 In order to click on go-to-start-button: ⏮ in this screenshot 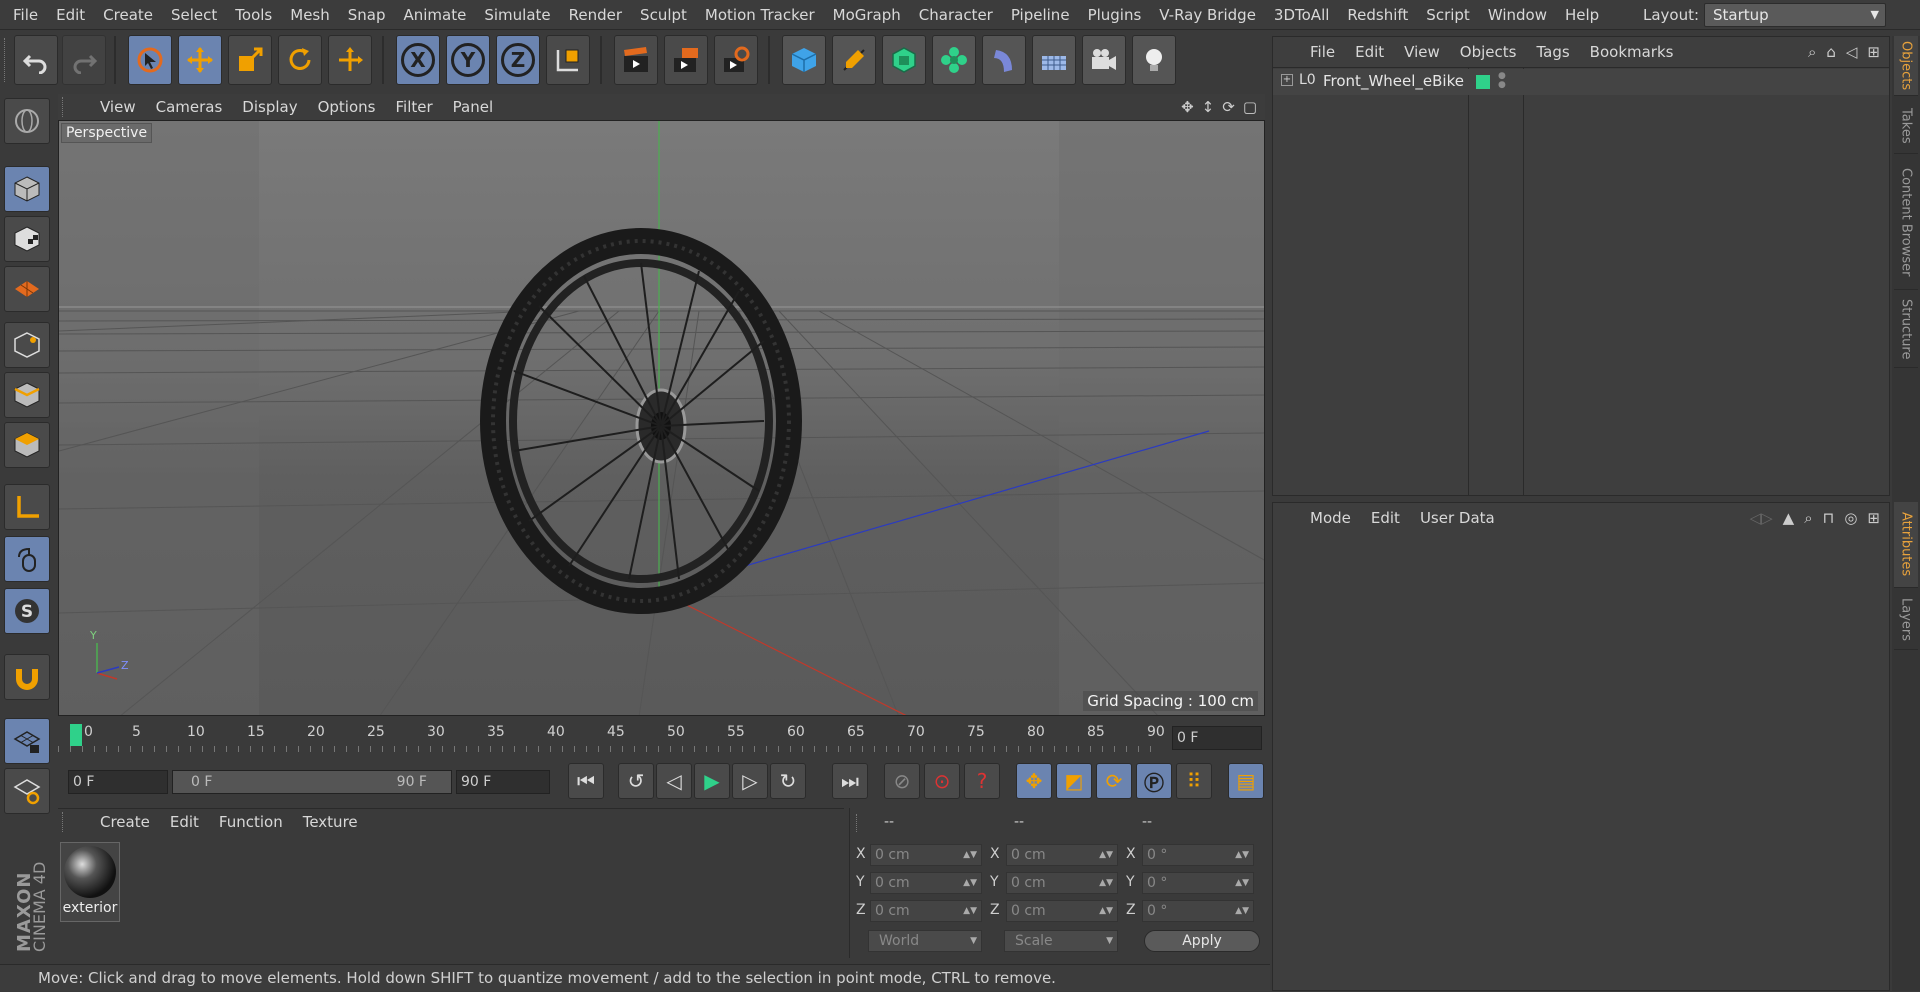, I will do `click(586, 781)`.